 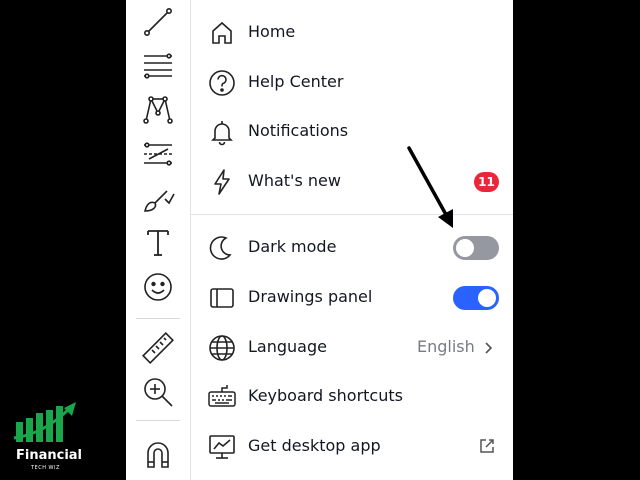 I want to click on globe-icon, so click(x=222, y=348).